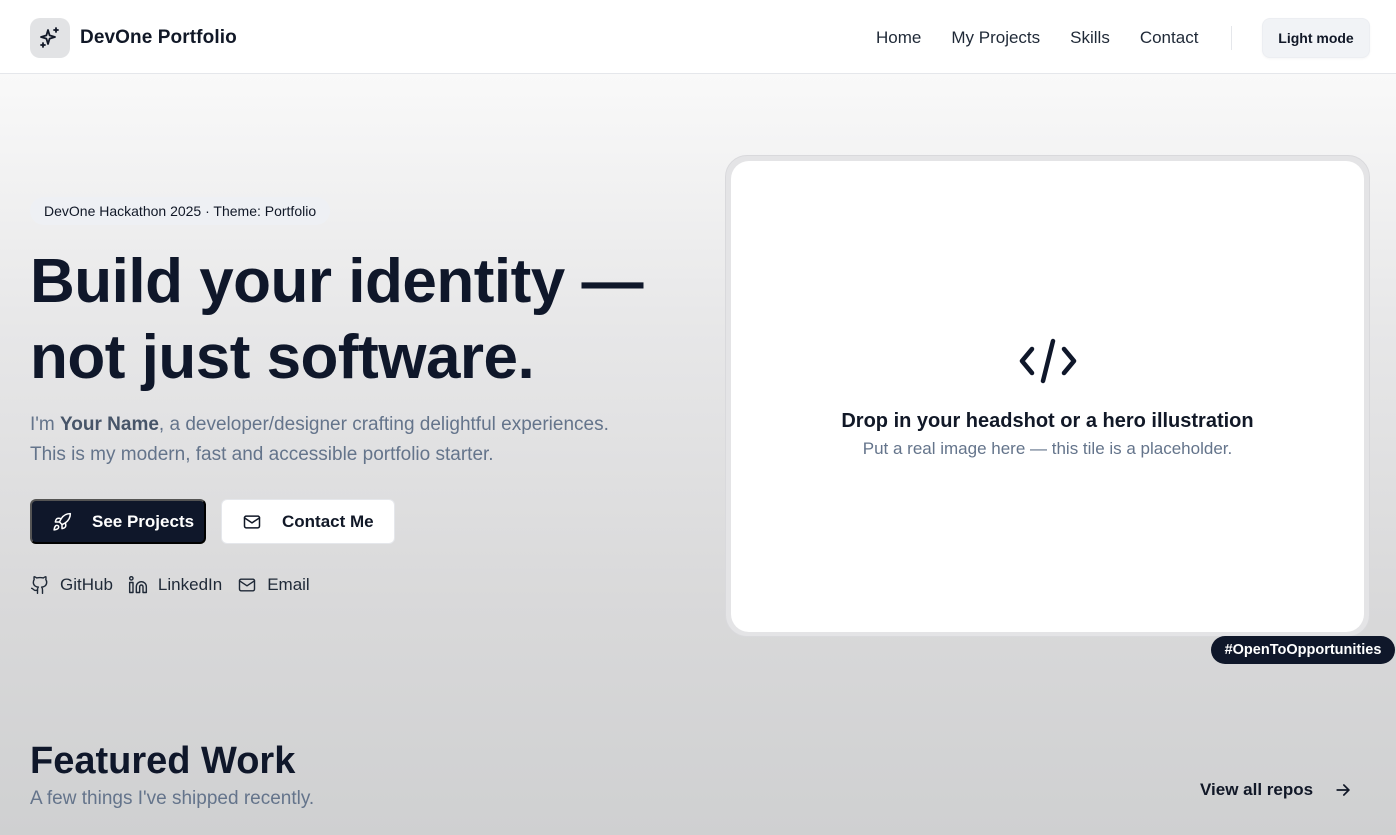  I want to click on github-icon, so click(40, 585).